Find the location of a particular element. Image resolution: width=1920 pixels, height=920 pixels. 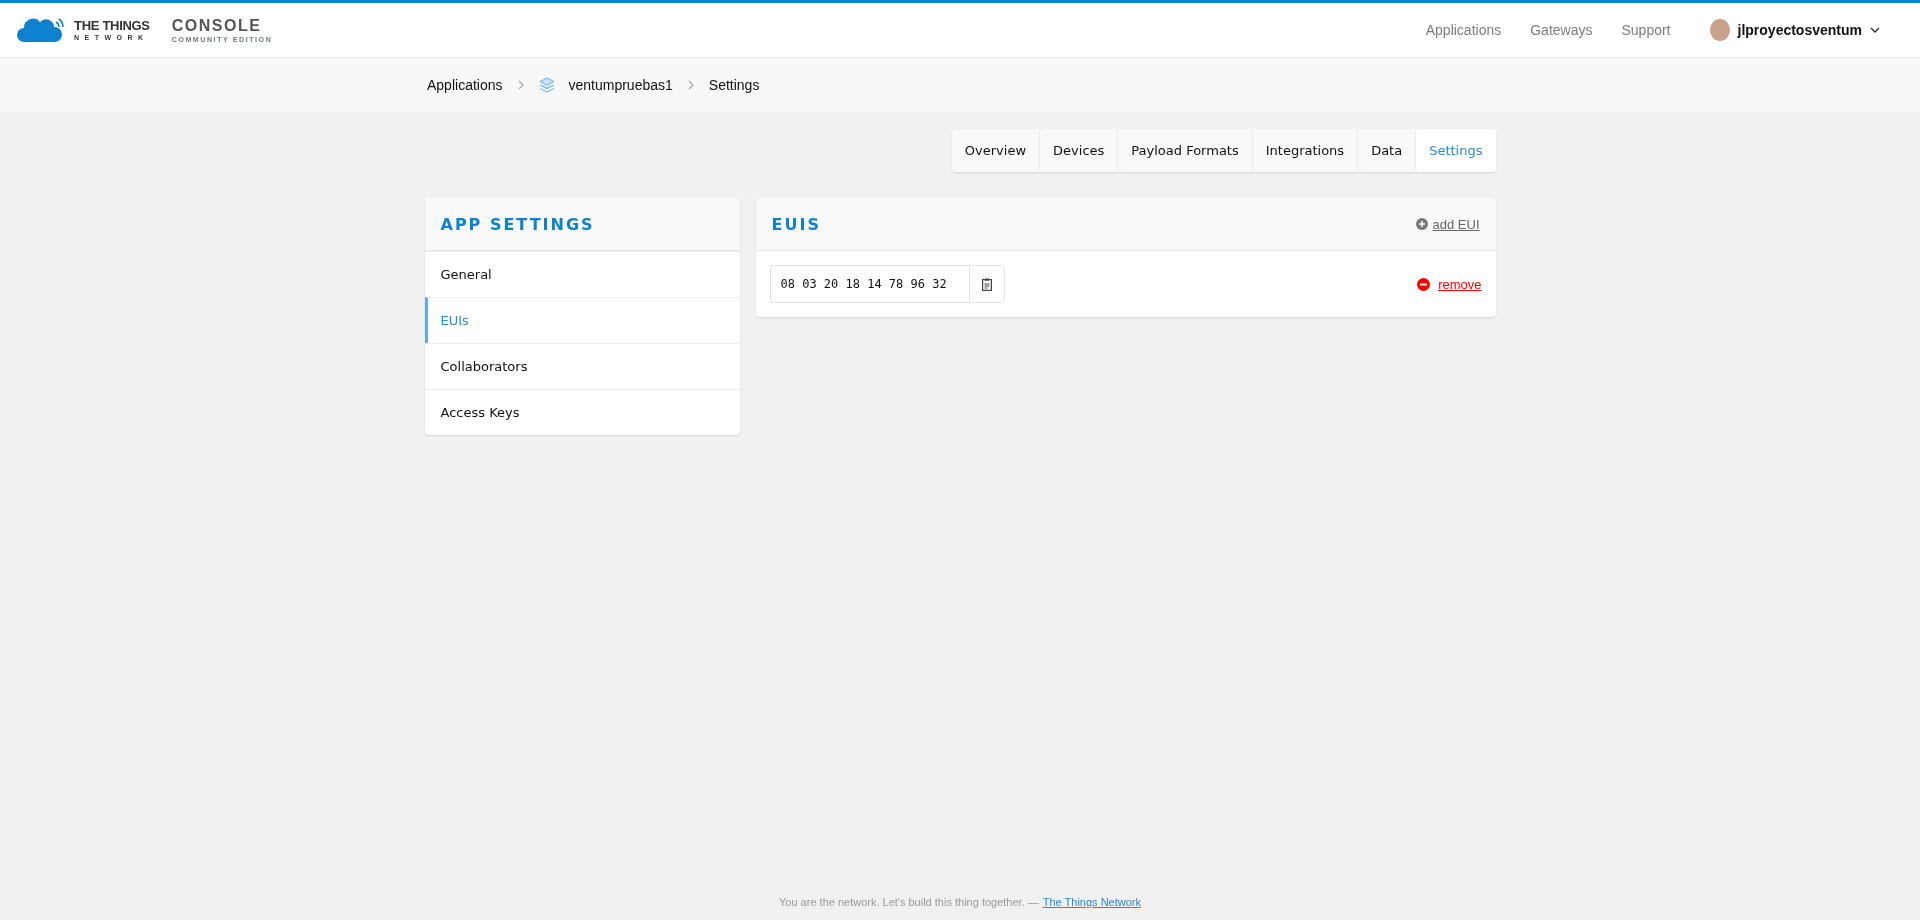

breadcrumb-link: Settings is located at coordinates (734, 85).